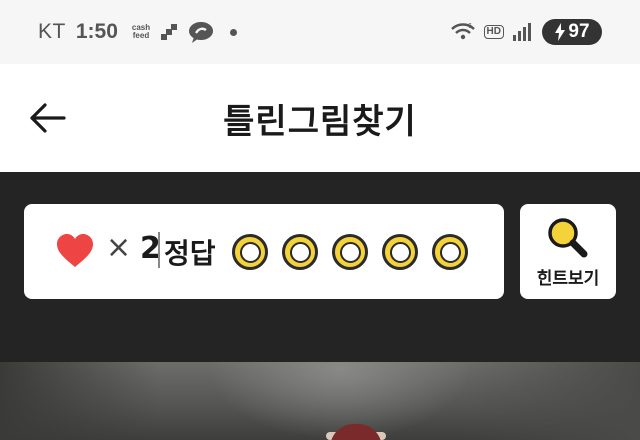 The height and width of the screenshot is (440, 640). Describe the element at coordinates (493, 32) in the screenshot. I see `hd-voice-badge: HD` at that location.